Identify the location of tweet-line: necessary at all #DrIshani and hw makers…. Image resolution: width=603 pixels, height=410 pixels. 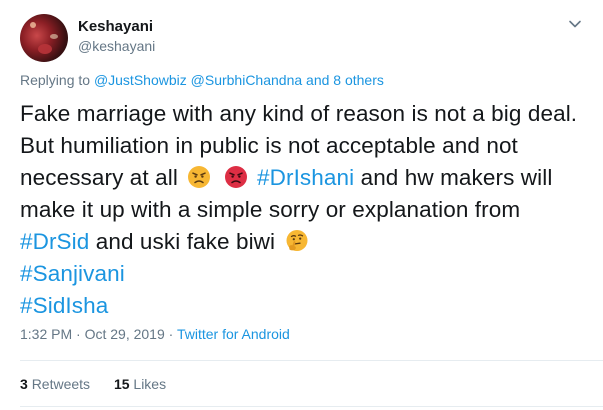
(307, 178).